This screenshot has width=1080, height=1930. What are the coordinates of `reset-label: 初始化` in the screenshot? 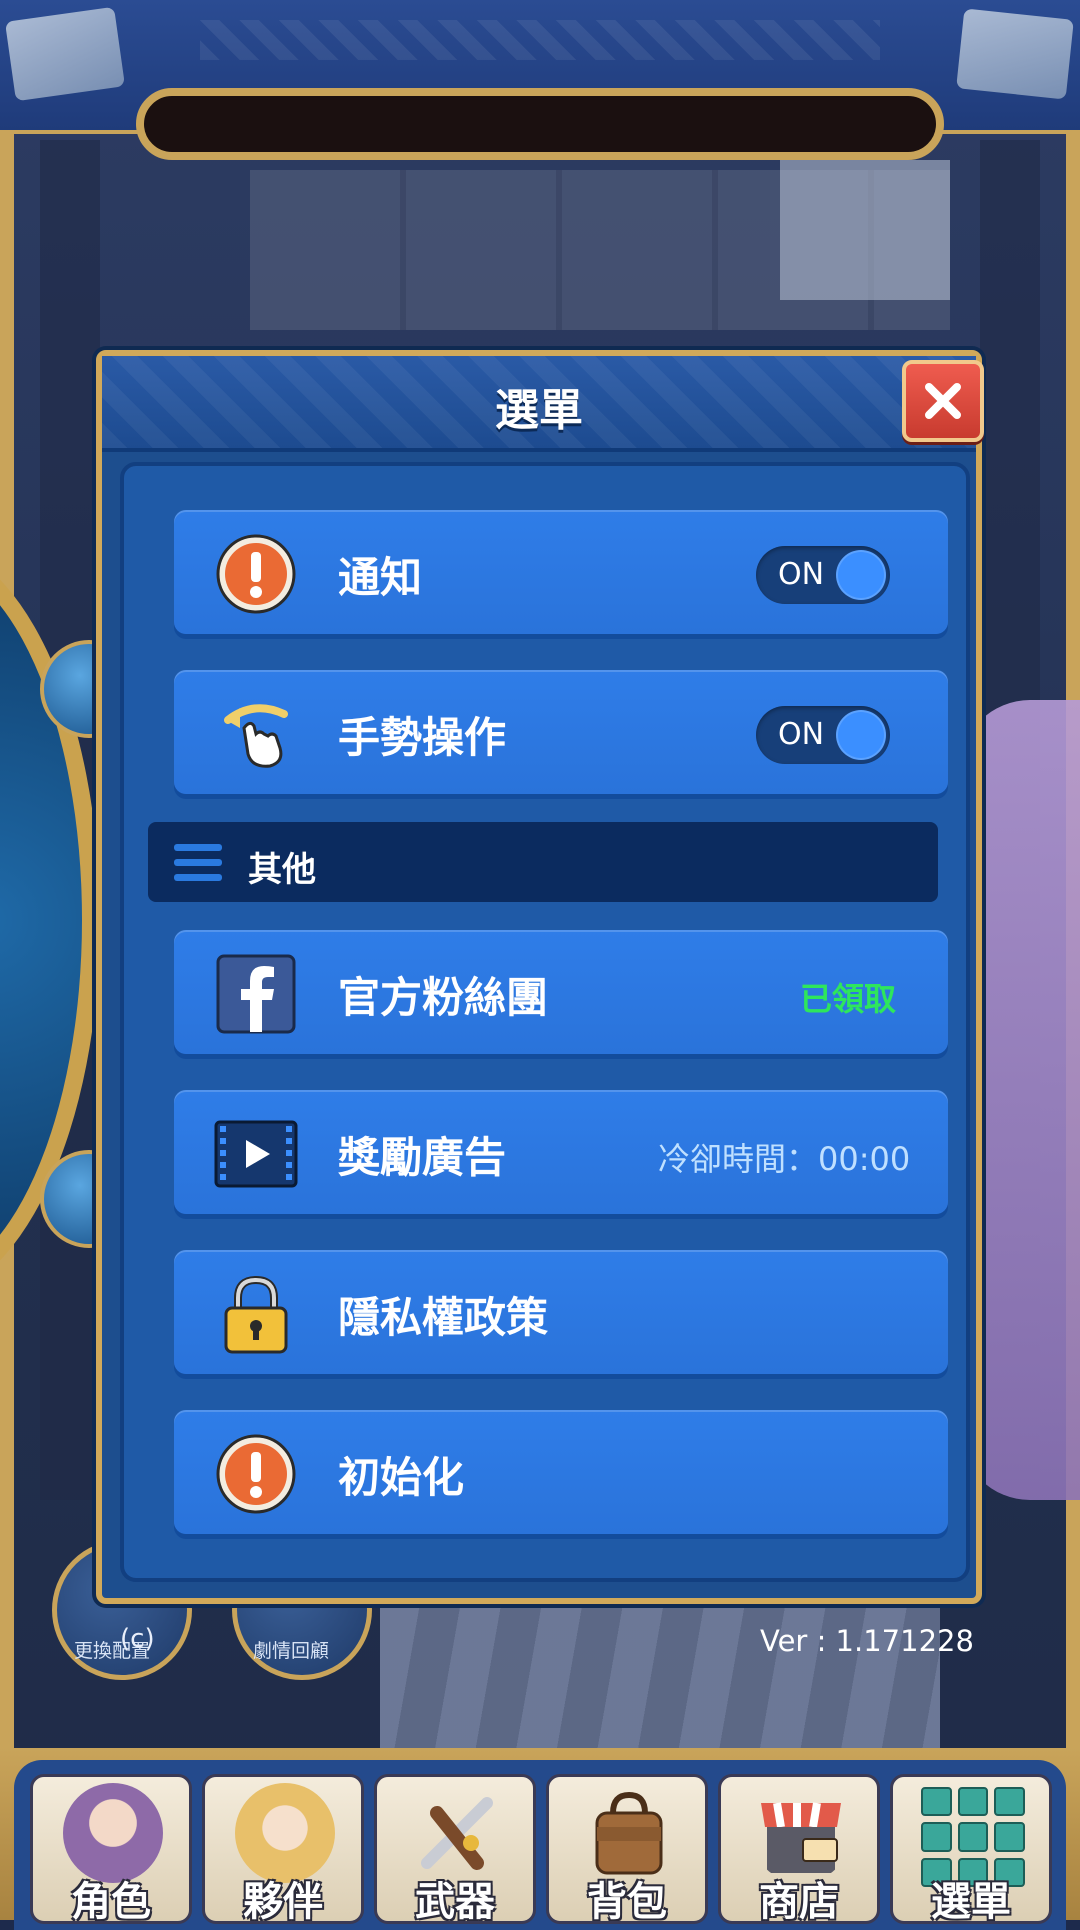 It's located at (401, 1477).